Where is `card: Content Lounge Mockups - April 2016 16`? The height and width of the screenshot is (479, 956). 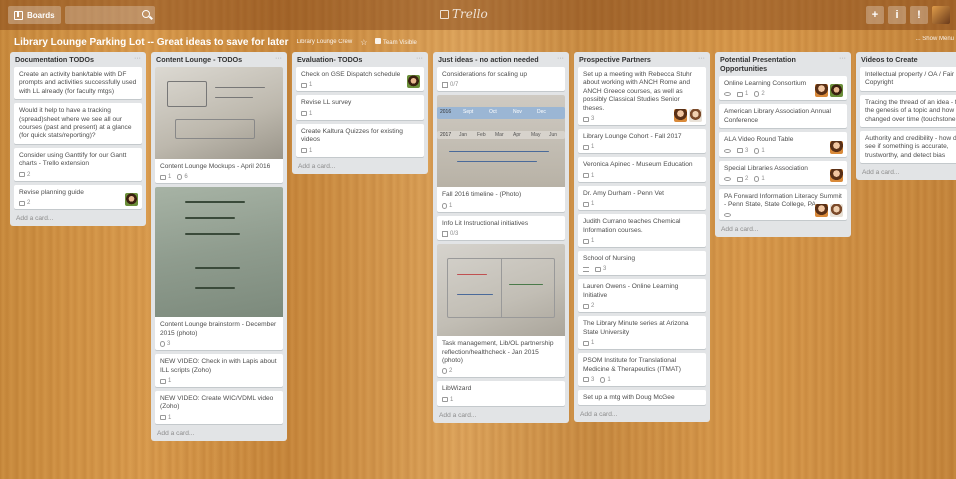
card: Content Lounge Mockups - April 2016 16 is located at coordinates (219, 125).